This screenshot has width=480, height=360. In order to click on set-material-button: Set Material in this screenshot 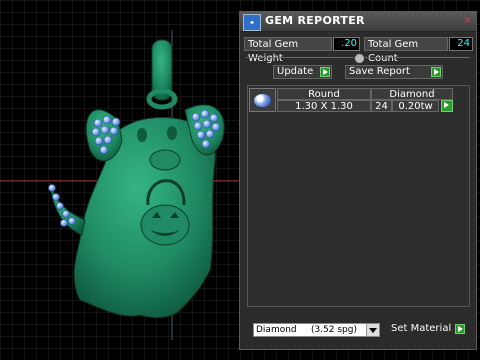, I will do `click(427, 330)`.